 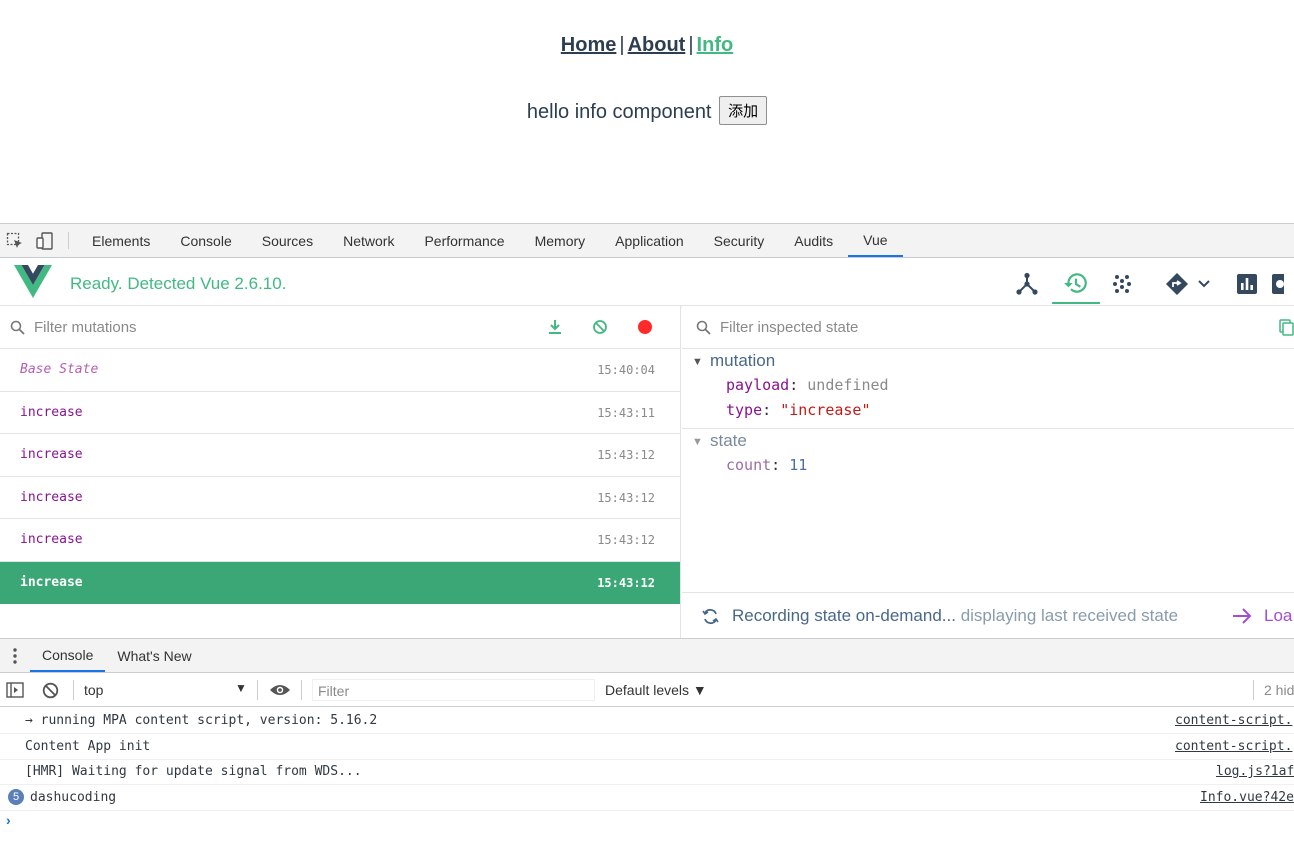 What do you see at coordinates (600, 327) in the screenshot?
I see `revert-all-icon` at bounding box center [600, 327].